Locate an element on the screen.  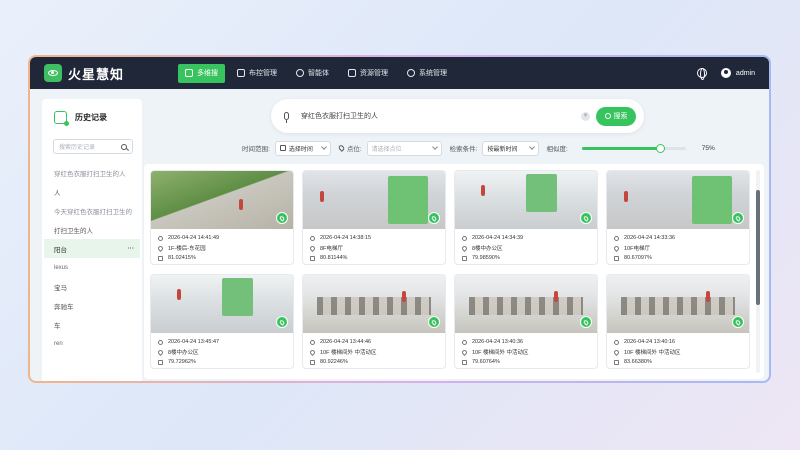
result-score: 80.67097% is located at coordinates (638, 258).